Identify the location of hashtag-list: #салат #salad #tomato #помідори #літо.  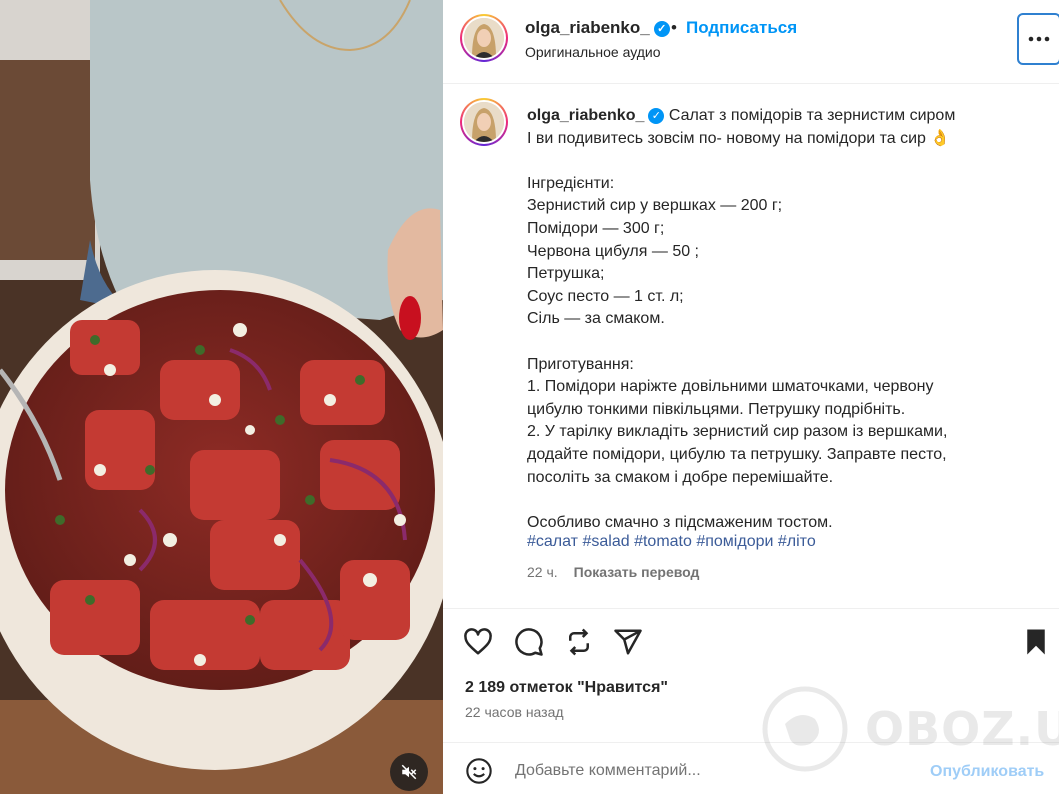
(671, 542).